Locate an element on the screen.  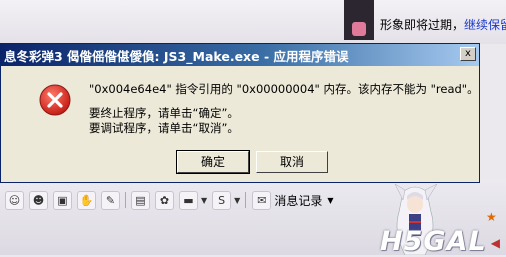
close-icon: x is located at coordinates (468, 53).